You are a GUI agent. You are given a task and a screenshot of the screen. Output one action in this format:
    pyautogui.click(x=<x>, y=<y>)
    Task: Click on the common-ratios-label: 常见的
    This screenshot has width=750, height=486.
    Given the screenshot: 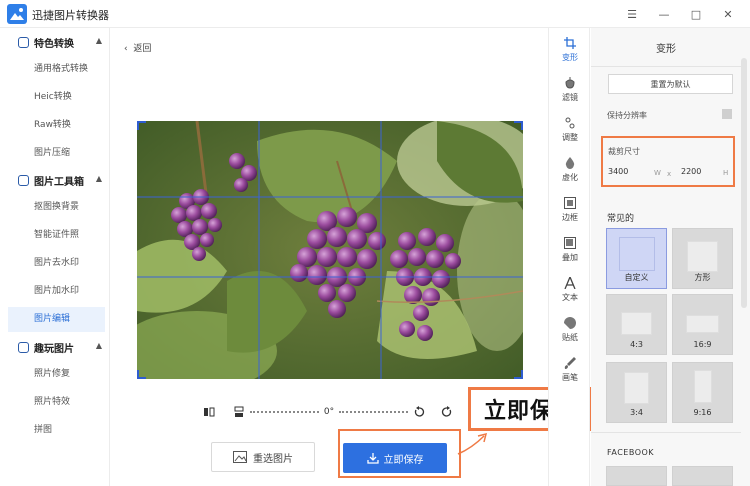 What is the action you would take?
    pyautogui.click(x=621, y=219)
    